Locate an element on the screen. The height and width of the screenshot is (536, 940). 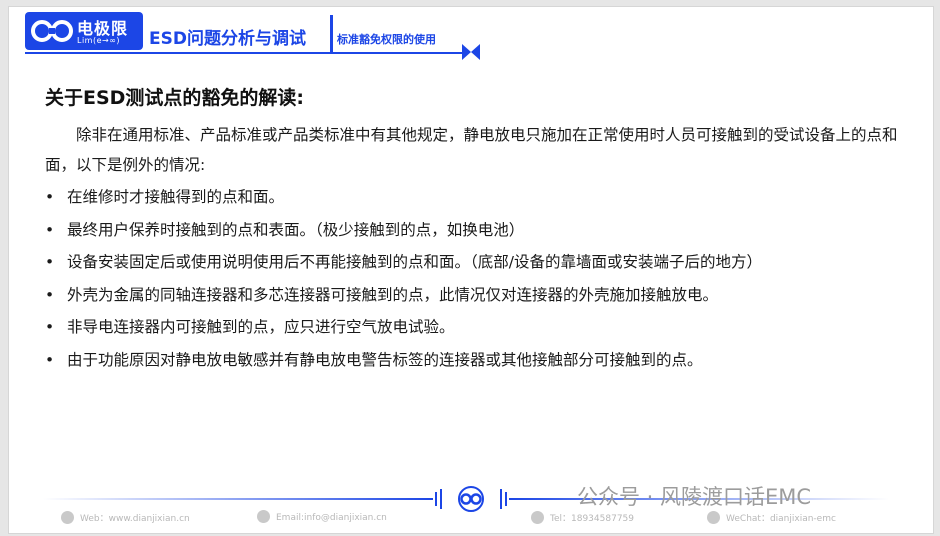
wechat-small-icon is located at coordinates (713, 517).